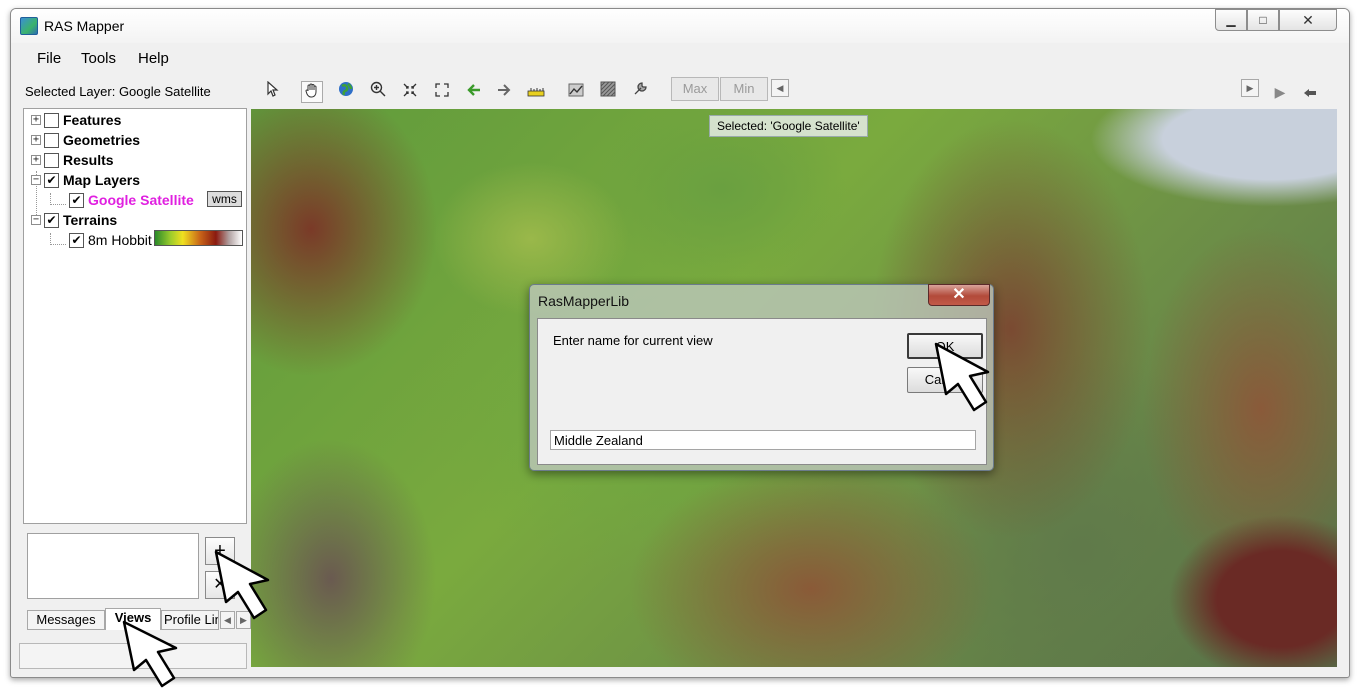 The height and width of the screenshot is (694, 1362). Describe the element at coordinates (633, 340) in the screenshot. I see `dialog-prompt: Enter name for current view` at that location.